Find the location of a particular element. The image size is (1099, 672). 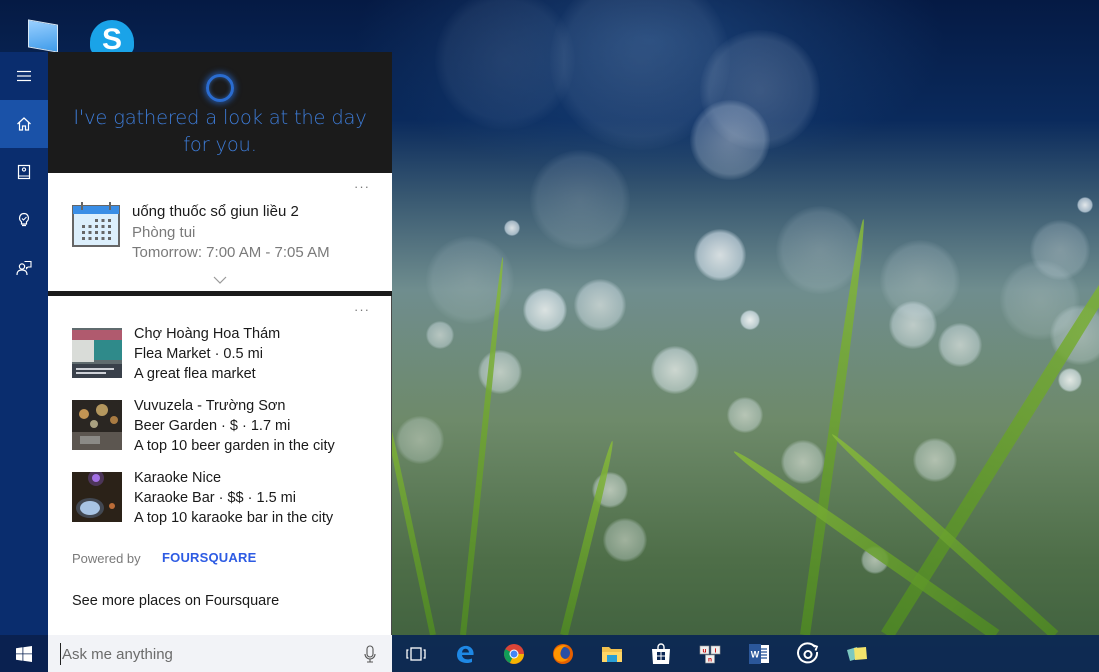

sidebar-item-home is located at coordinates (24, 124).